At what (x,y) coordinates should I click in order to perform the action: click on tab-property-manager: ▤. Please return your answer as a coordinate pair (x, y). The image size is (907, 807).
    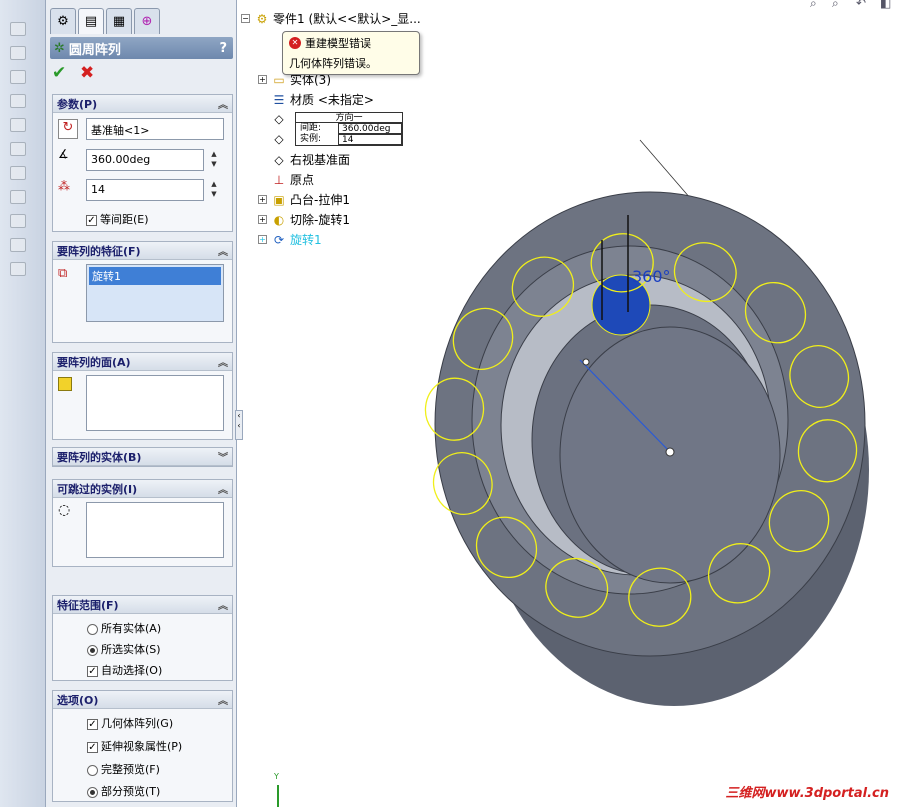
    Looking at the image, I should click on (91, 21).